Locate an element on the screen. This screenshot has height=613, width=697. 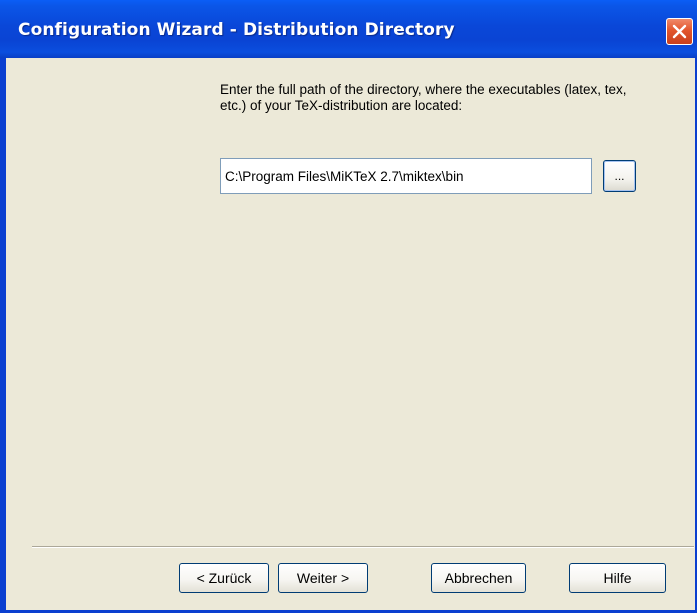
separator is located at coordinates (363, 547).